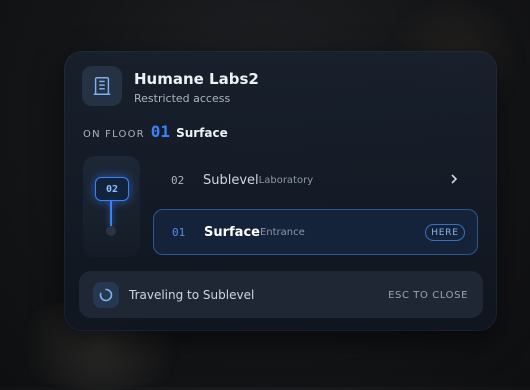 This screenshot has height=390, width=530. What do you see at coordinates (286, 180) in the screenshot?
I see `floor-description: Laboratory` at bounding box center [286, 180].